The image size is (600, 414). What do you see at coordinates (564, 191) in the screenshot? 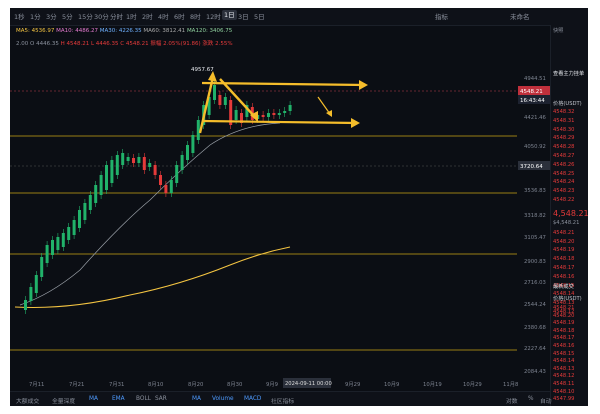
I see `ask-price: 4548.23` at bounding box center [564, 191].